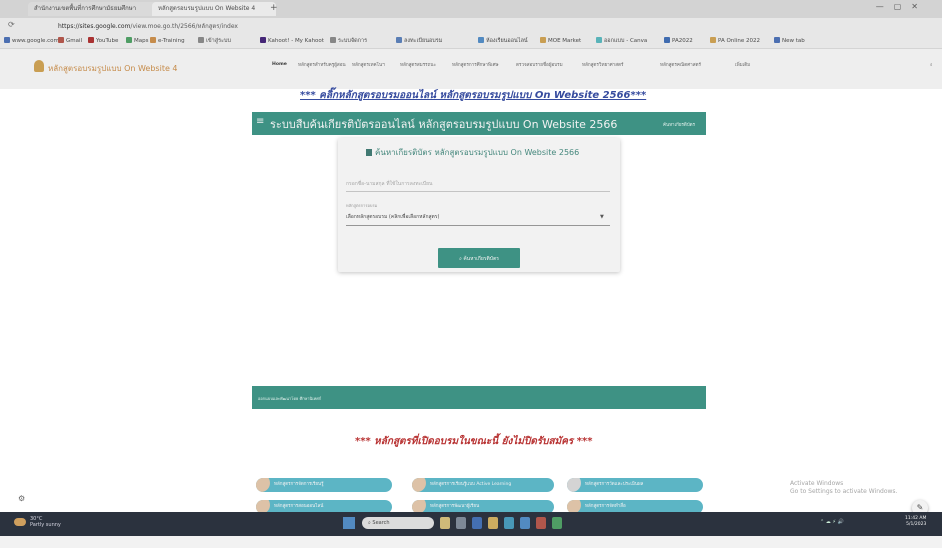  What do you see at coordinates (362, 205) in the screenshot?
I see `course-select-label: หลักสูตรการอบรม` at bounding box center [362, 205].